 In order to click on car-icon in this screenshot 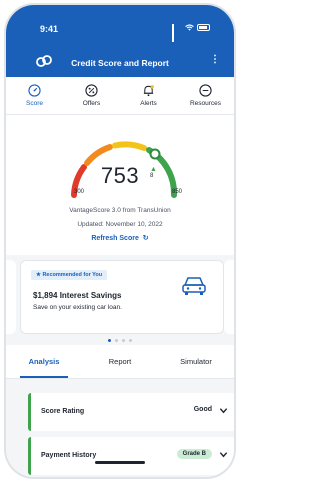, I will do `click(194, 286)`.